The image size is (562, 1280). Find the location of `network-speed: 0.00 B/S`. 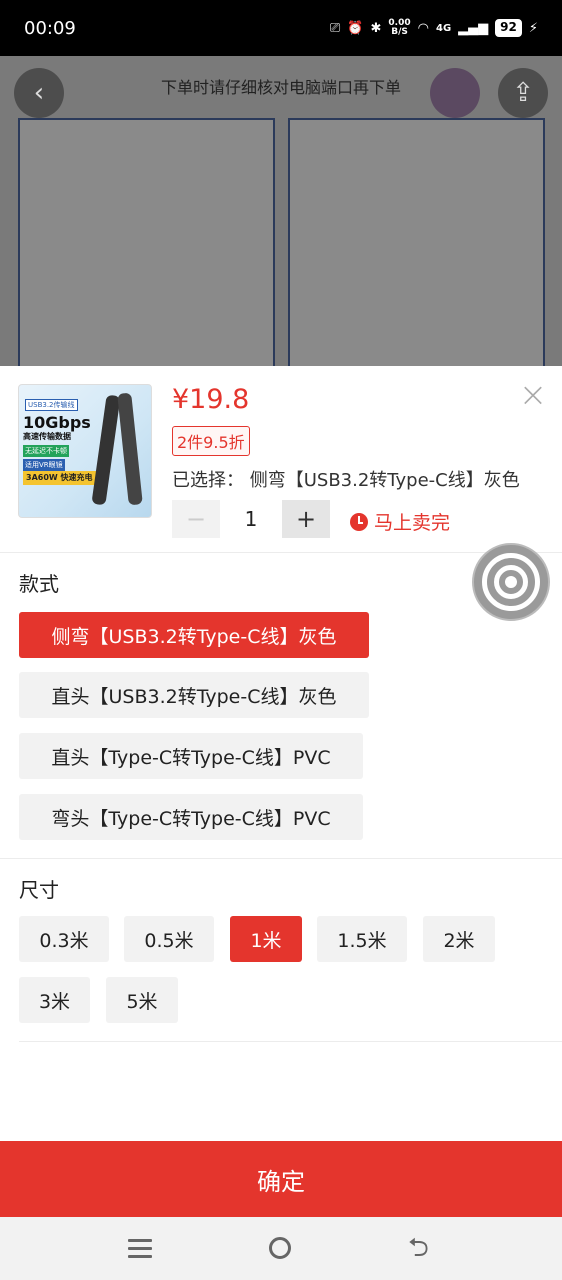

network-speed: 0.00 B/S is located at coordinates (399, 27).